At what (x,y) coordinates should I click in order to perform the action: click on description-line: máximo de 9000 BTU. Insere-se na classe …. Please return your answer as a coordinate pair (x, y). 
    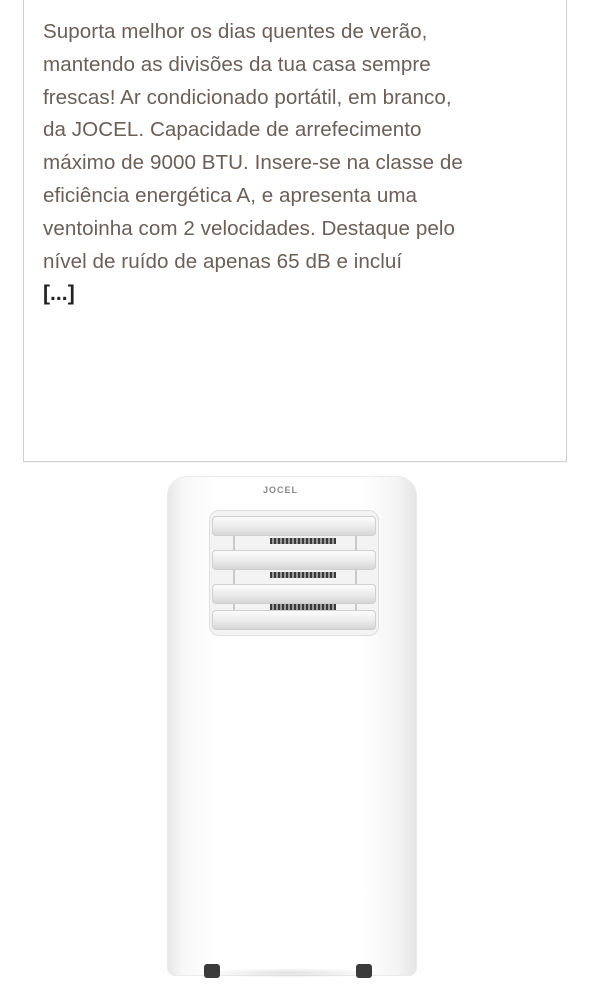
    Looking at the image, I should click on (253, 163).